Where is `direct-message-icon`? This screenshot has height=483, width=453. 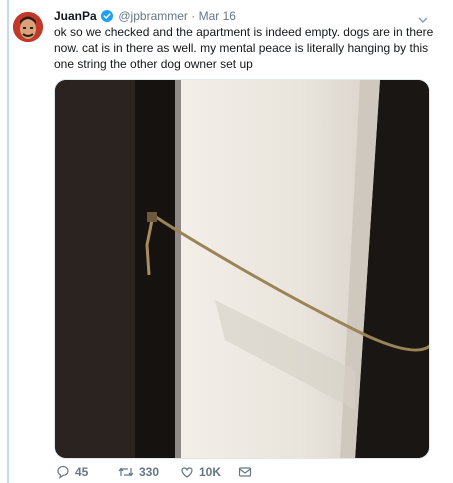
direct-message-icon is located at coordinates (245, 472).